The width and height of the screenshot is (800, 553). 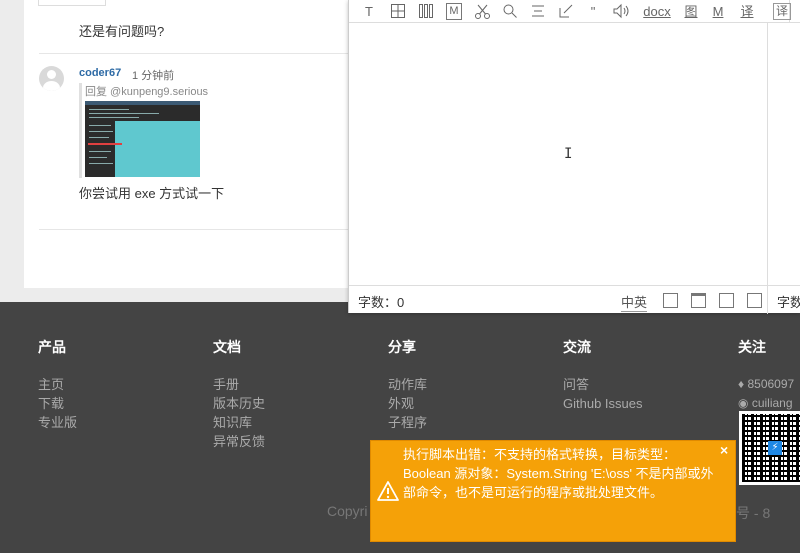 I want to click on footer-column-follow: 关注 ♦ 8506097 ◉ cuiliang, so click(x=769, y=375).